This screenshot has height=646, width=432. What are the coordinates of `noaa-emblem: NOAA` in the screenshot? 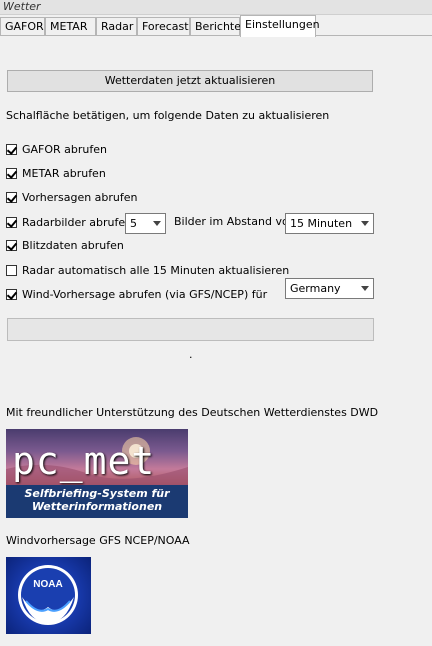 It's located at (48, 595).